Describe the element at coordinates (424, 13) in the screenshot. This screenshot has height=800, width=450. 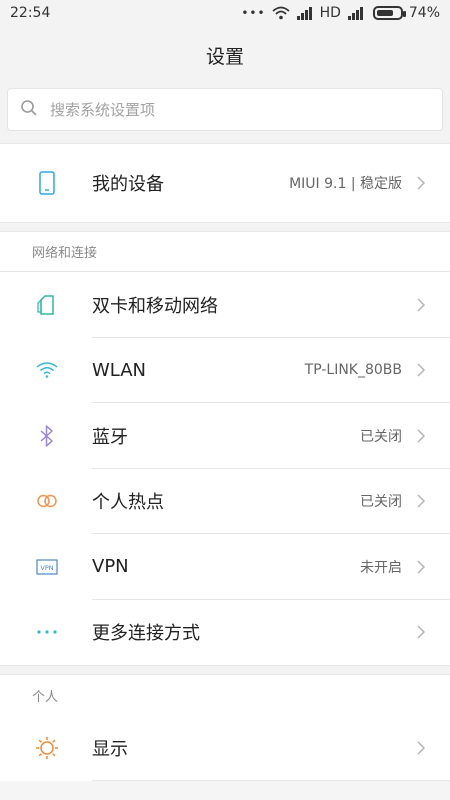
I see `battery-percent: 74%` at that location.